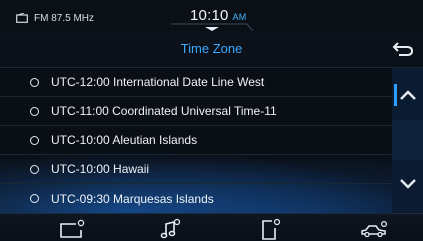  I want to click on sound-settings-icon, so click(170, 228).